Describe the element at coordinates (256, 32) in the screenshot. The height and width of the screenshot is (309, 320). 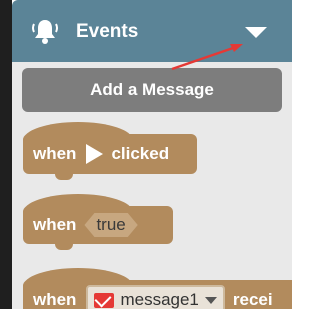
I see `caret-down-icon` at that location.